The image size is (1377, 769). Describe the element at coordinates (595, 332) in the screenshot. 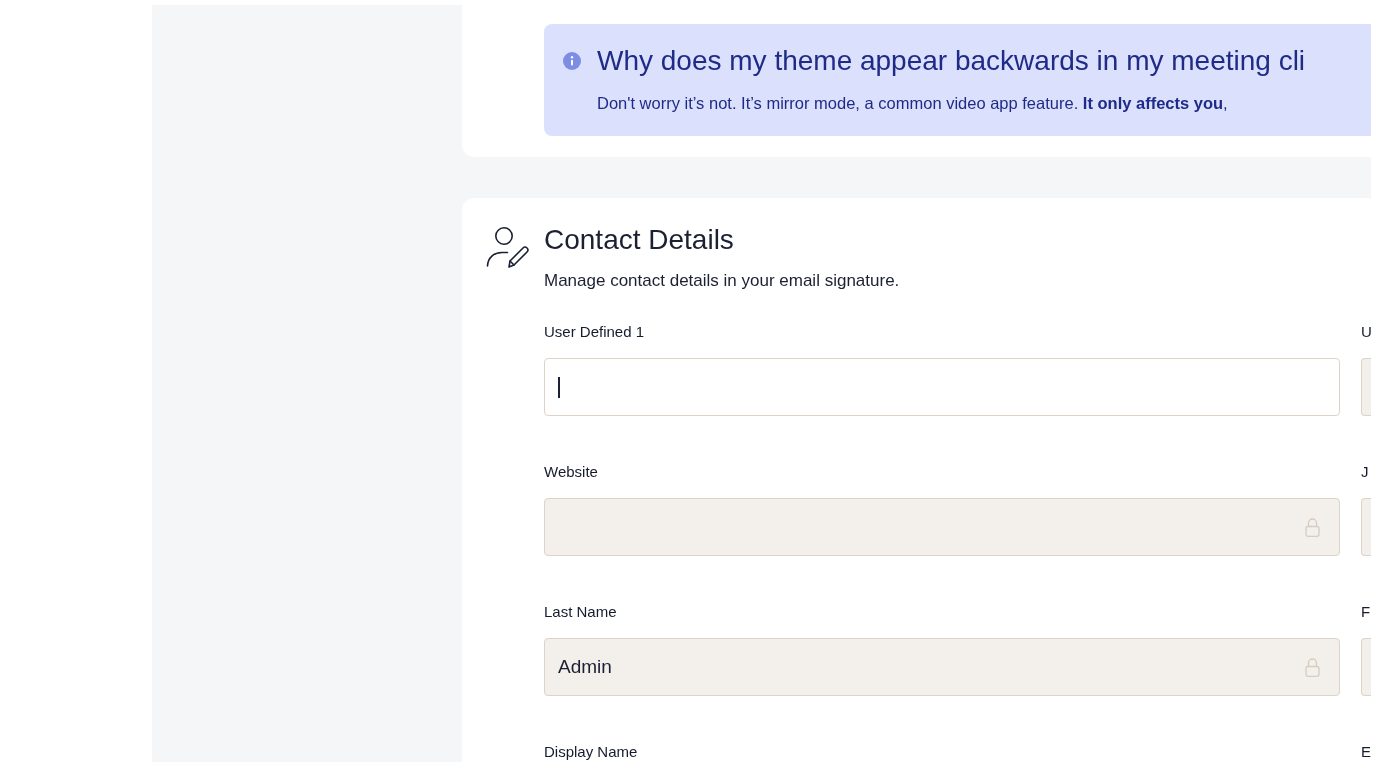

I see `field-label: User Defined 1` at that location.